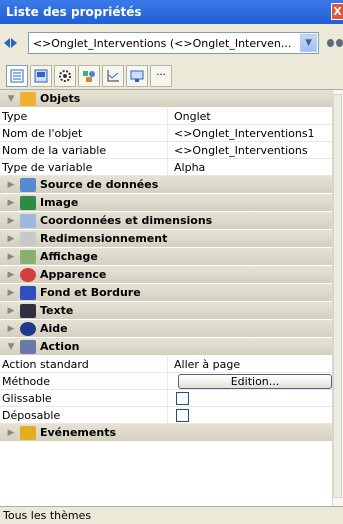 The height and width of the screenshot is (524, 343). Describe the element at coordinates (171, 515) in the screenshot. I see `status-bar: Tous les thèmes` at that location.